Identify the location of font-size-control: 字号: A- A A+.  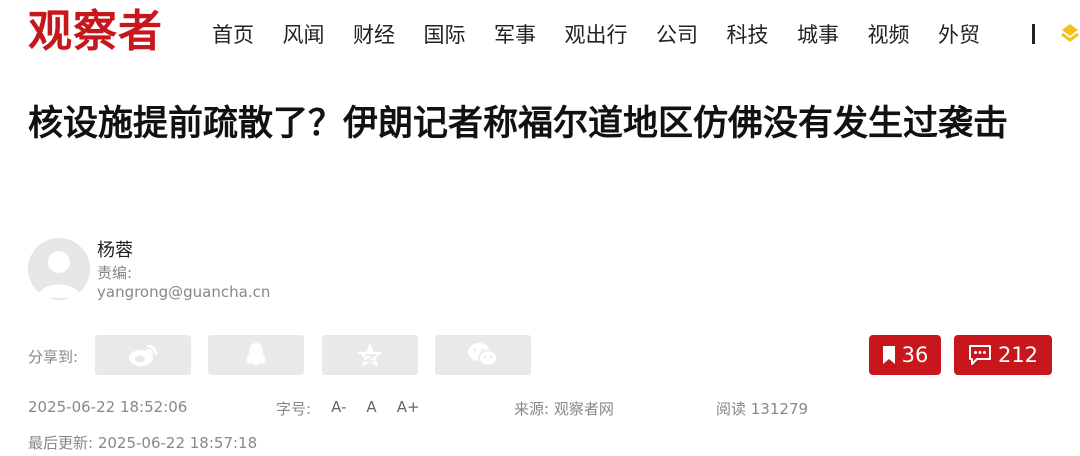
(358, 408).